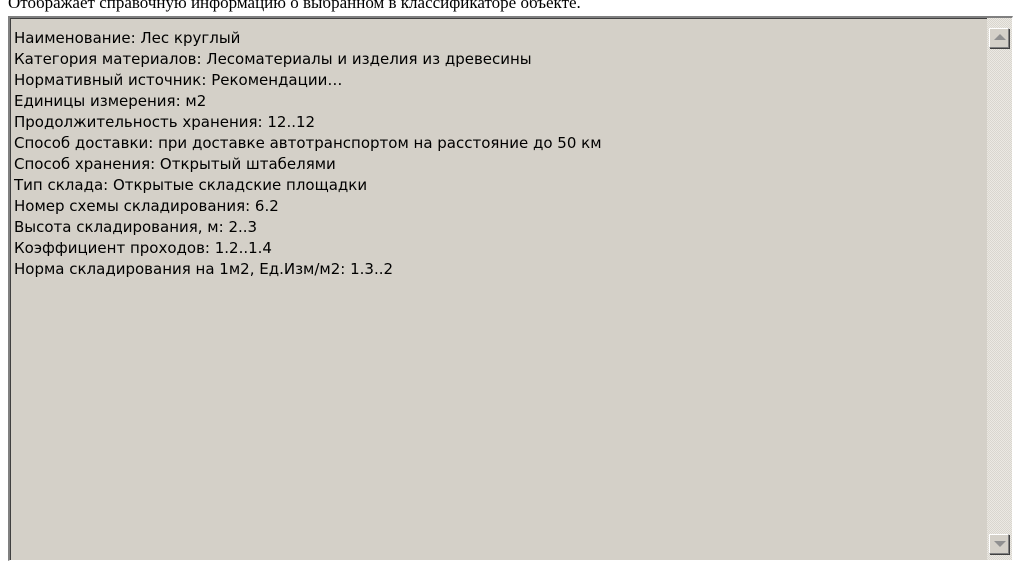 This screenshot has width=1015, height=561. I want to click on info-line-units: Единицы измерения: м2, so click(110, 101).